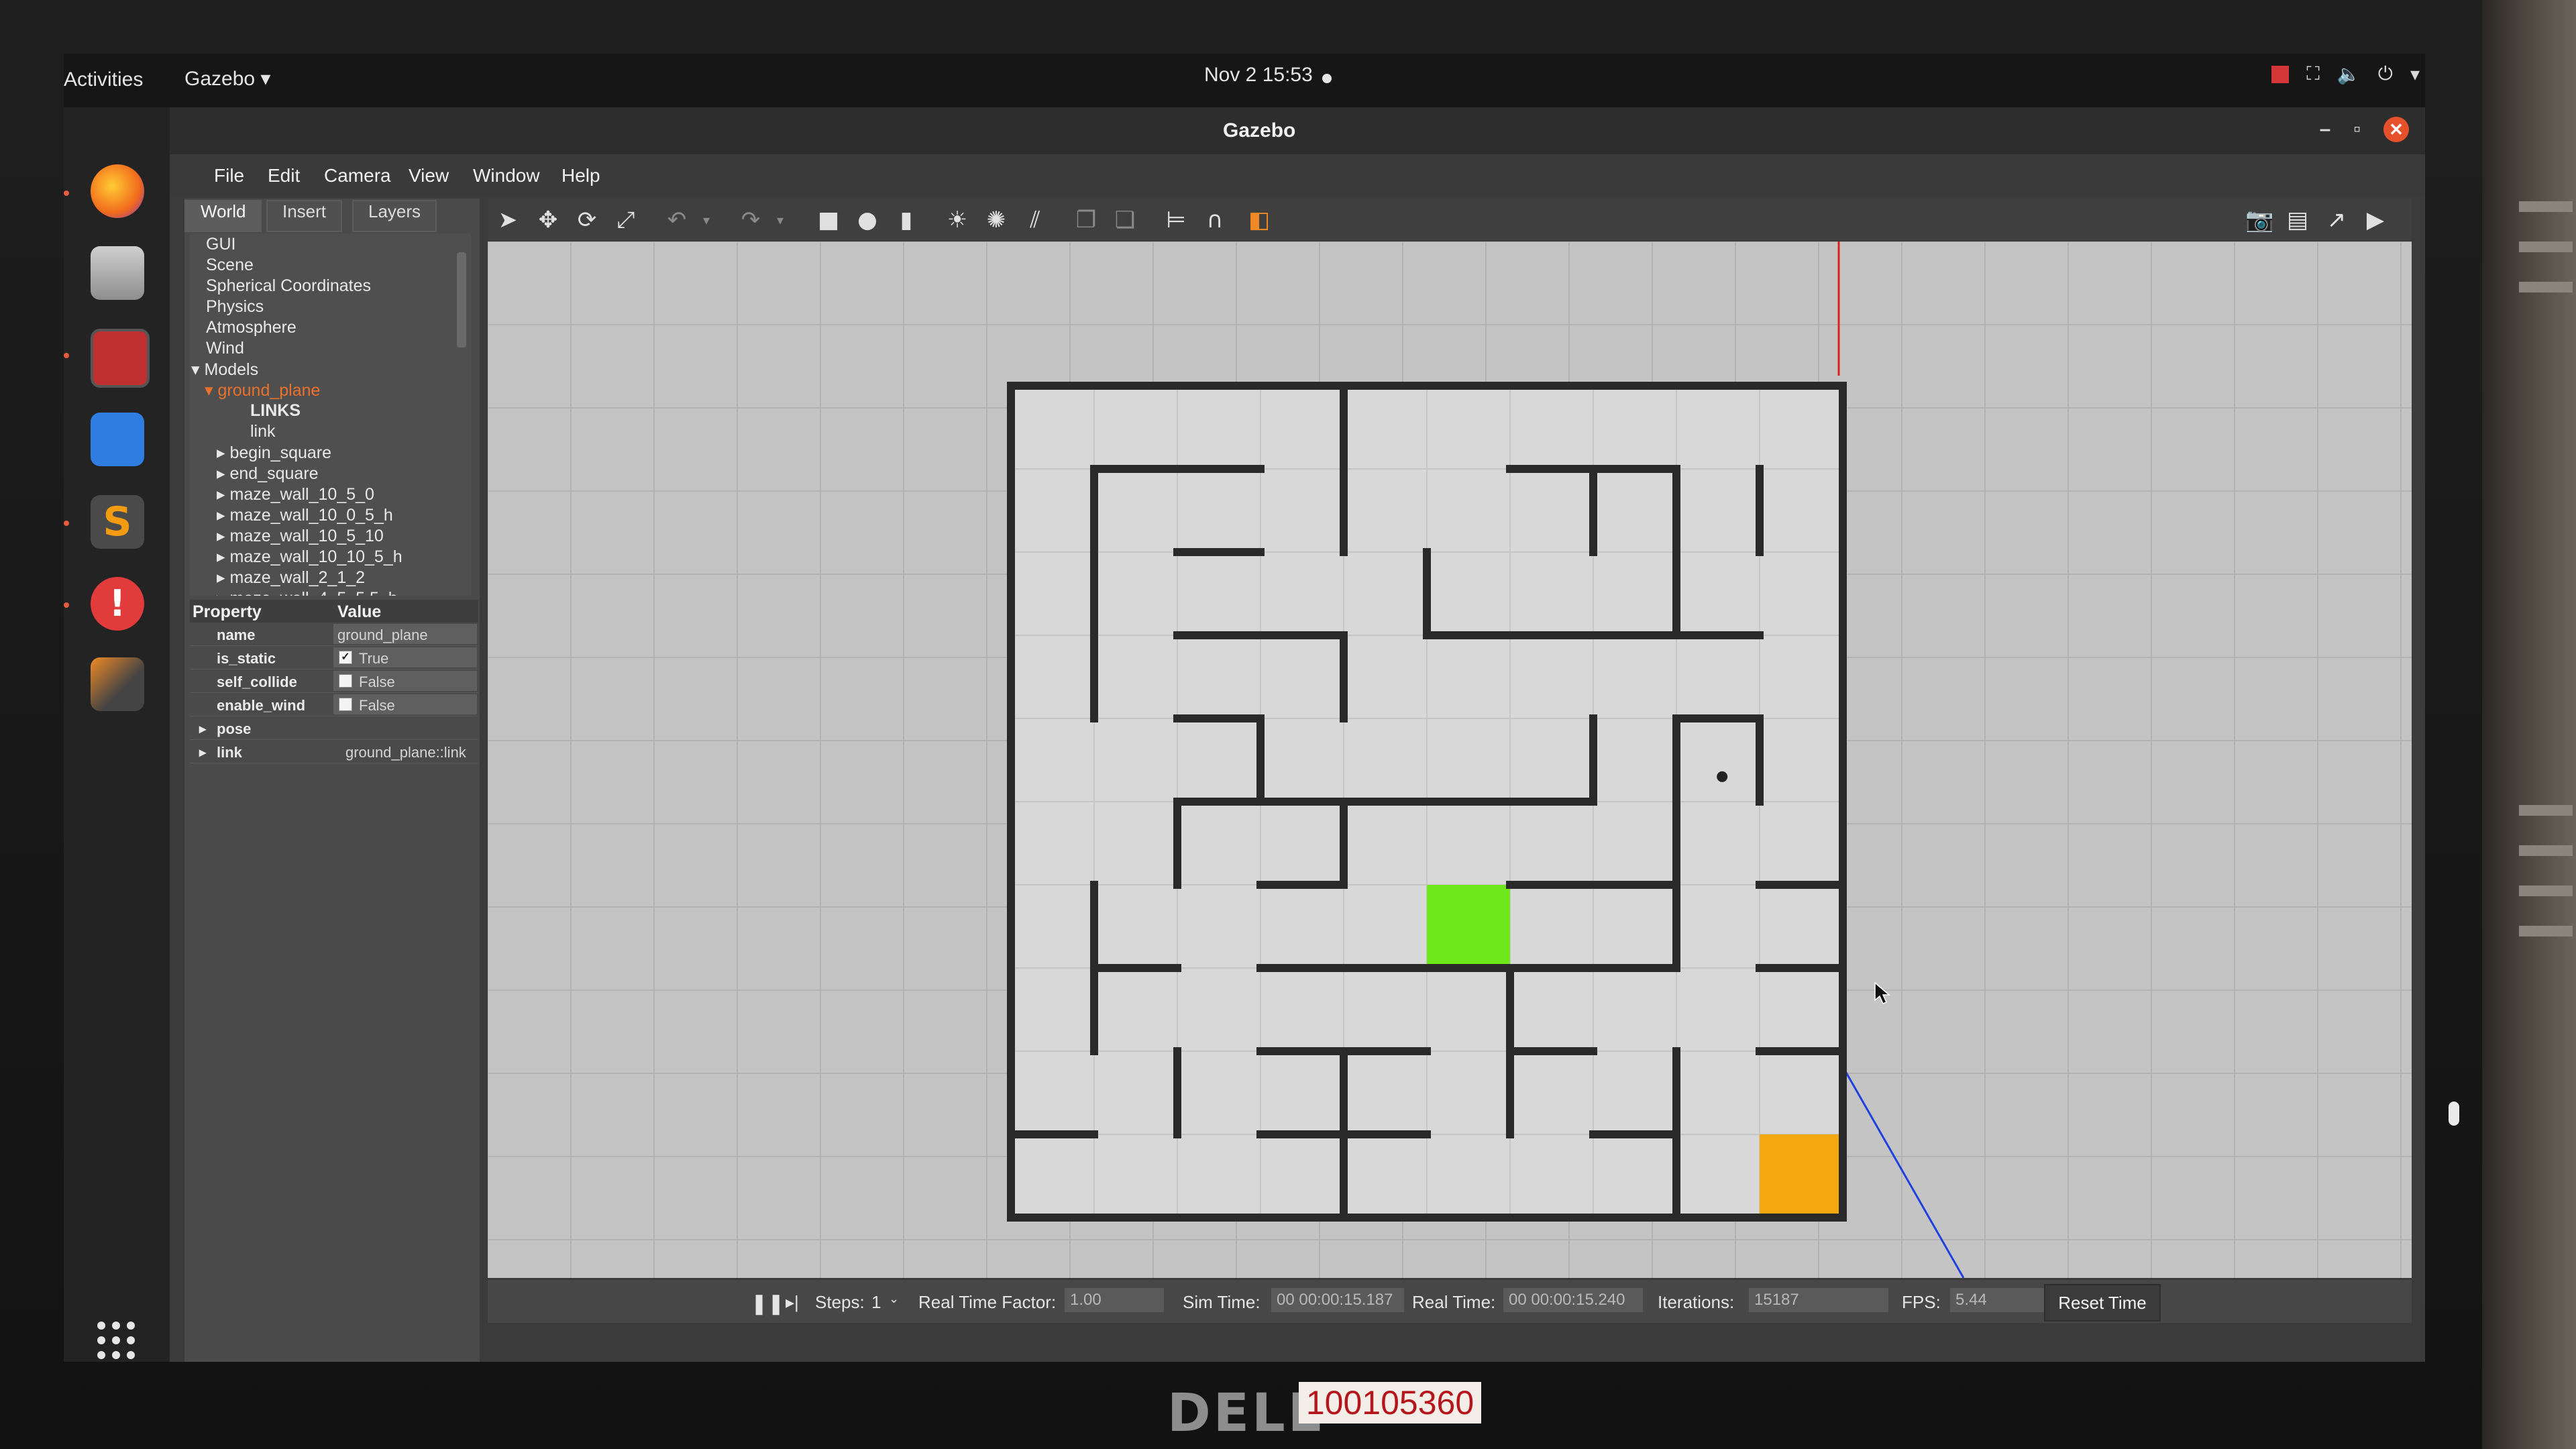  What do you see at coordinates (587, 220) in the screenshot?
I see `rotate-mode-icon: ⟳` at bounding box center [587, 220].